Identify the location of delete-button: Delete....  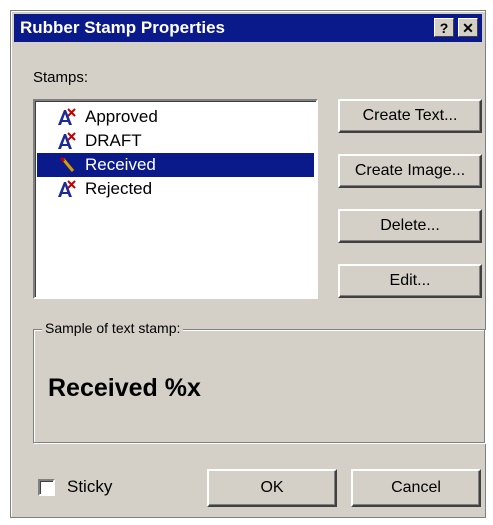
(410, 226).